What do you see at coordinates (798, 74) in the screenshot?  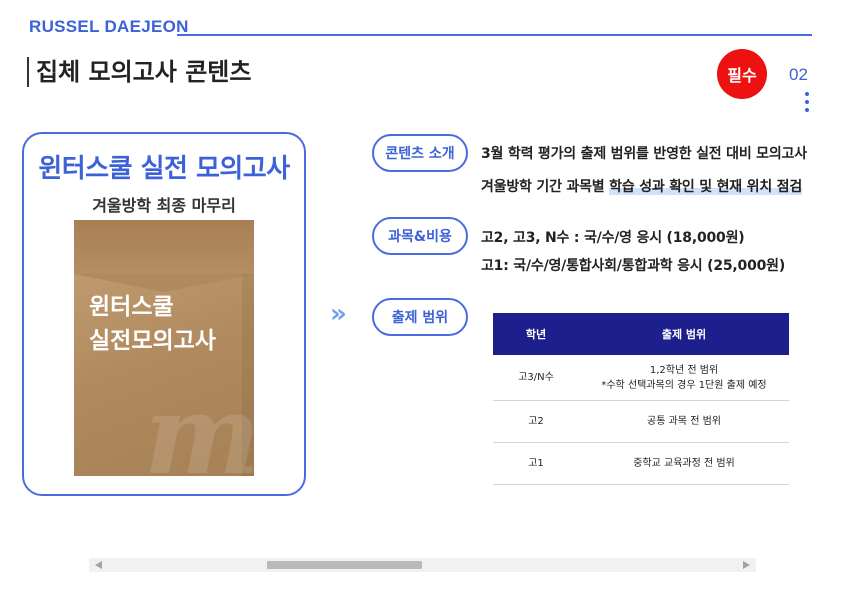 I see `page-number: 02` at bounding box center [798, 74].